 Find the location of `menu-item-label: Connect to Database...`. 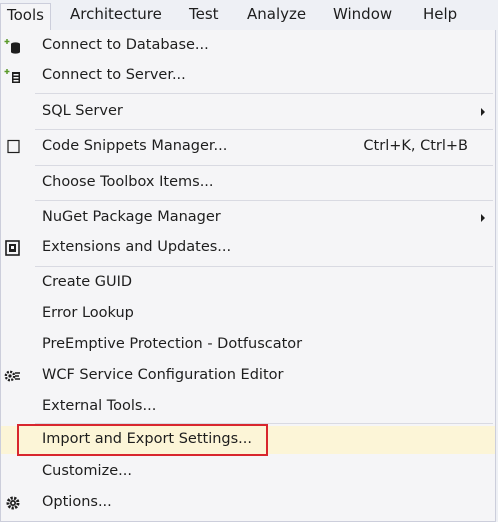

menu-item-label: Connect to Database... is located at coordinates (125, 45).